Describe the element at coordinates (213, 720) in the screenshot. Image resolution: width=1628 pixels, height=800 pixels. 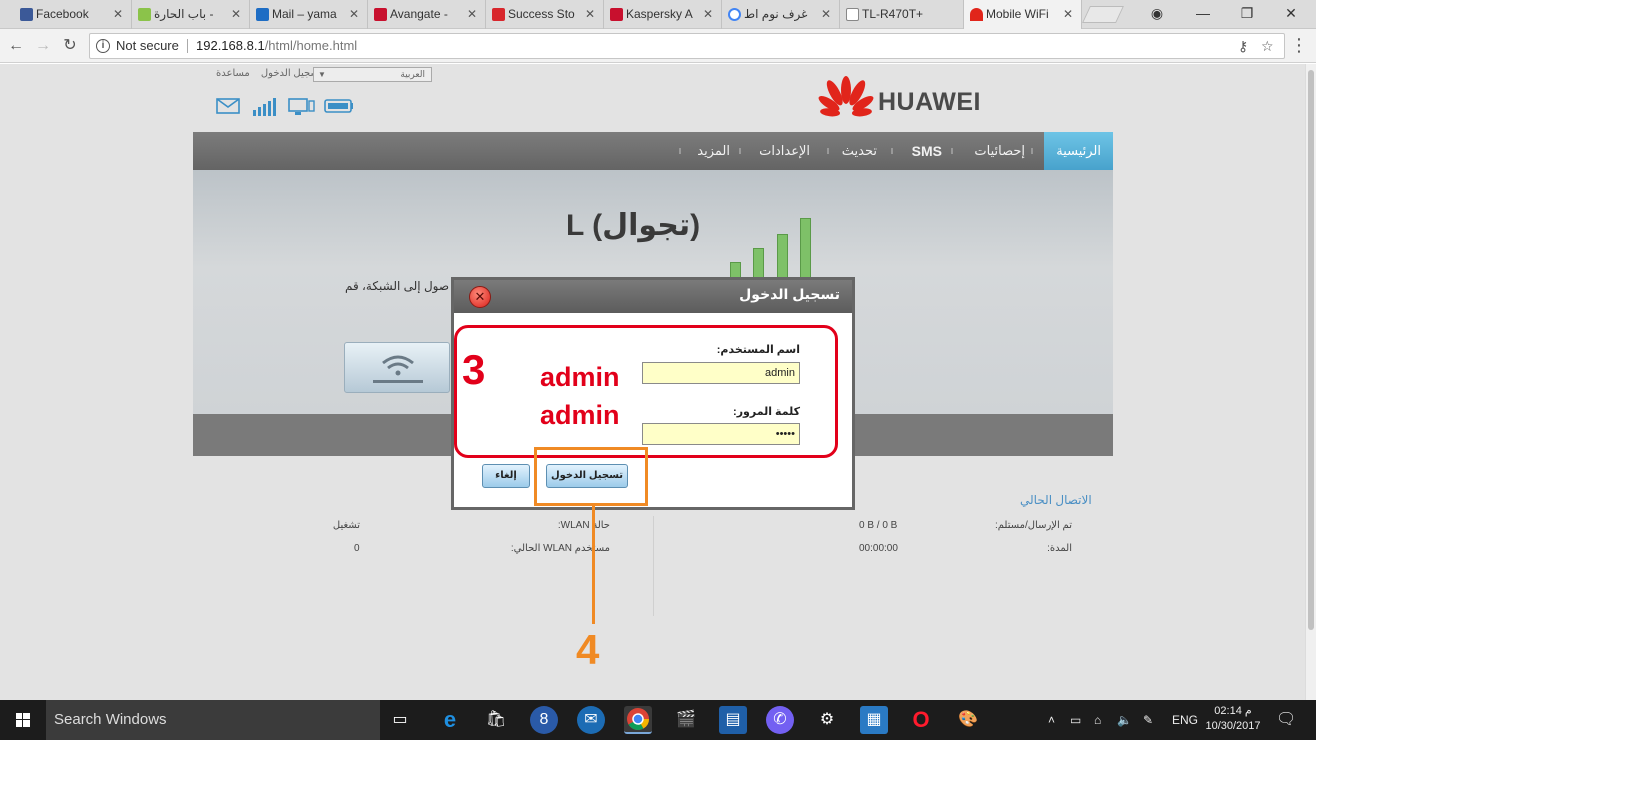
I see `taskbar-search: Search Windows` at that location.